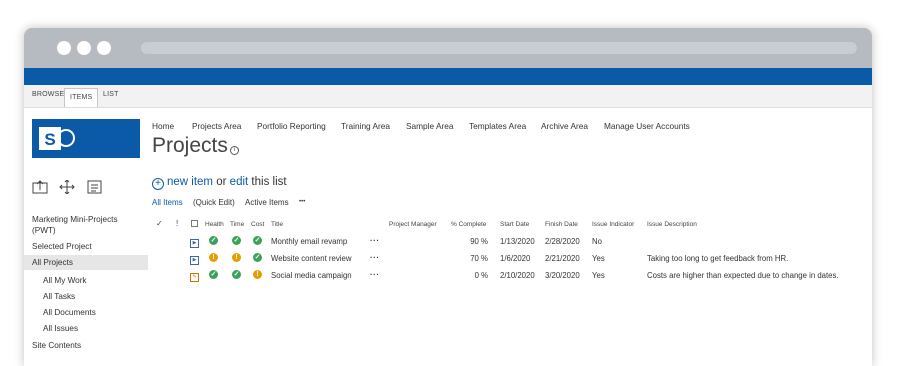  Describe the element at coordinates (561, 224) in the screenshot. I see `col-finish-date: Finish Date` at that location.